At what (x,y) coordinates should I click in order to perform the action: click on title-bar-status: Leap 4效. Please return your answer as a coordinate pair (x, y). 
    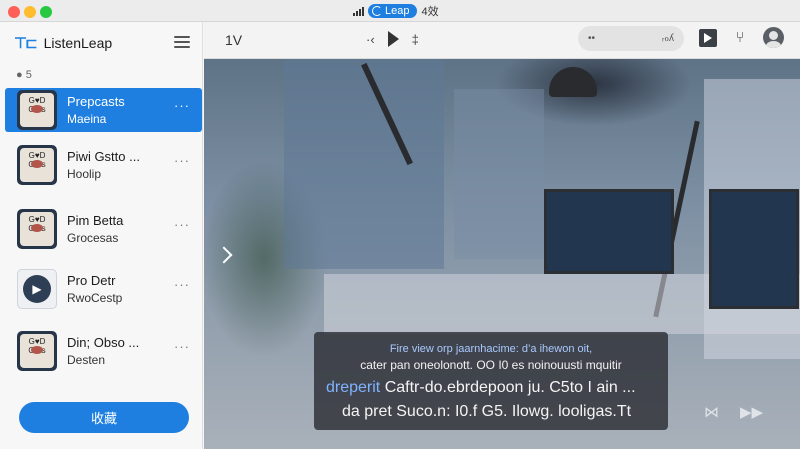
    Looking at the image, I should click on (396, 11).